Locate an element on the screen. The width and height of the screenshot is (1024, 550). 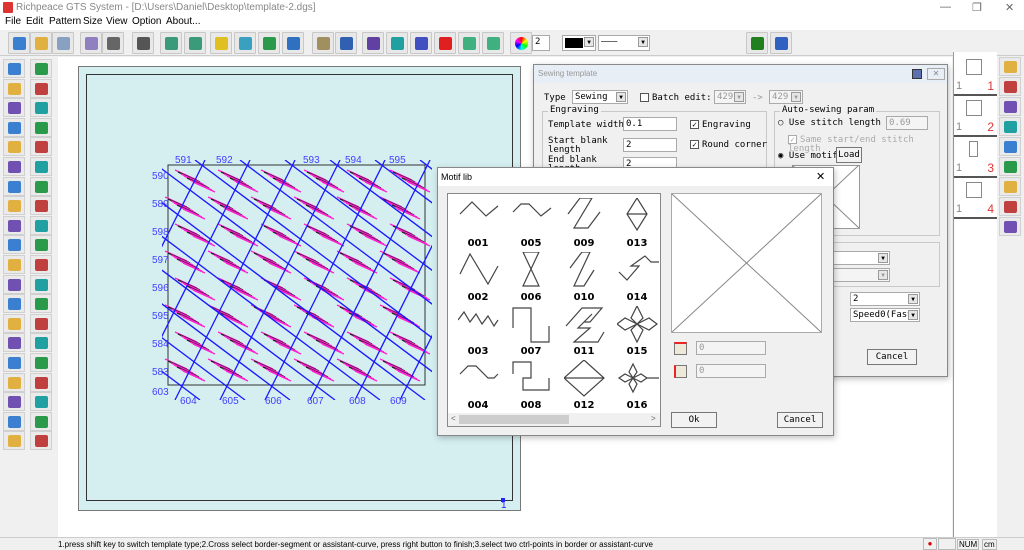
select-arrow-tool is located at coordinates (14, 68).